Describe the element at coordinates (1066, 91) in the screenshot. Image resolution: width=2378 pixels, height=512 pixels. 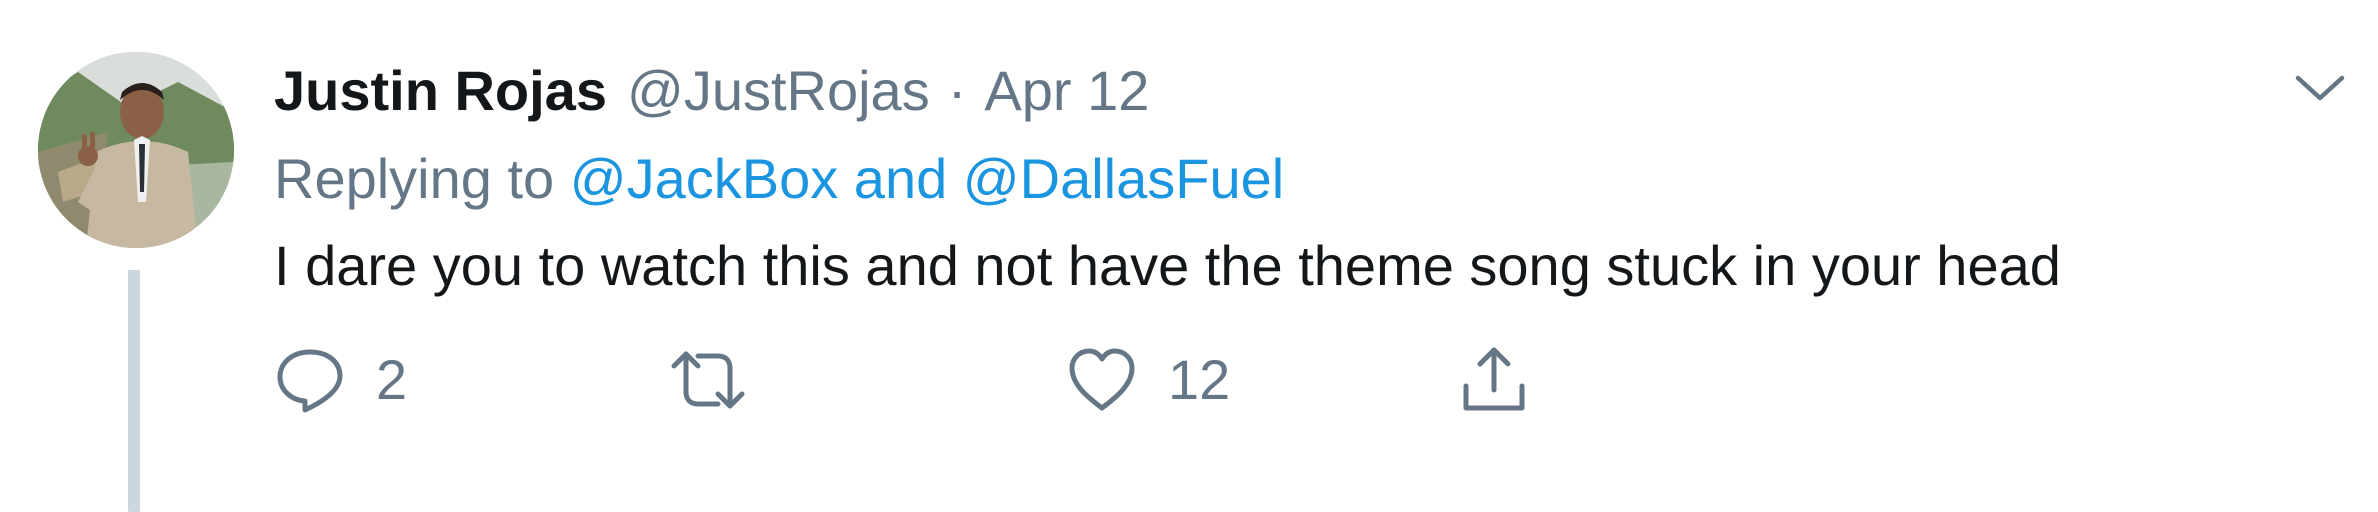
I see `tweet-date: Apr 12` at that location.